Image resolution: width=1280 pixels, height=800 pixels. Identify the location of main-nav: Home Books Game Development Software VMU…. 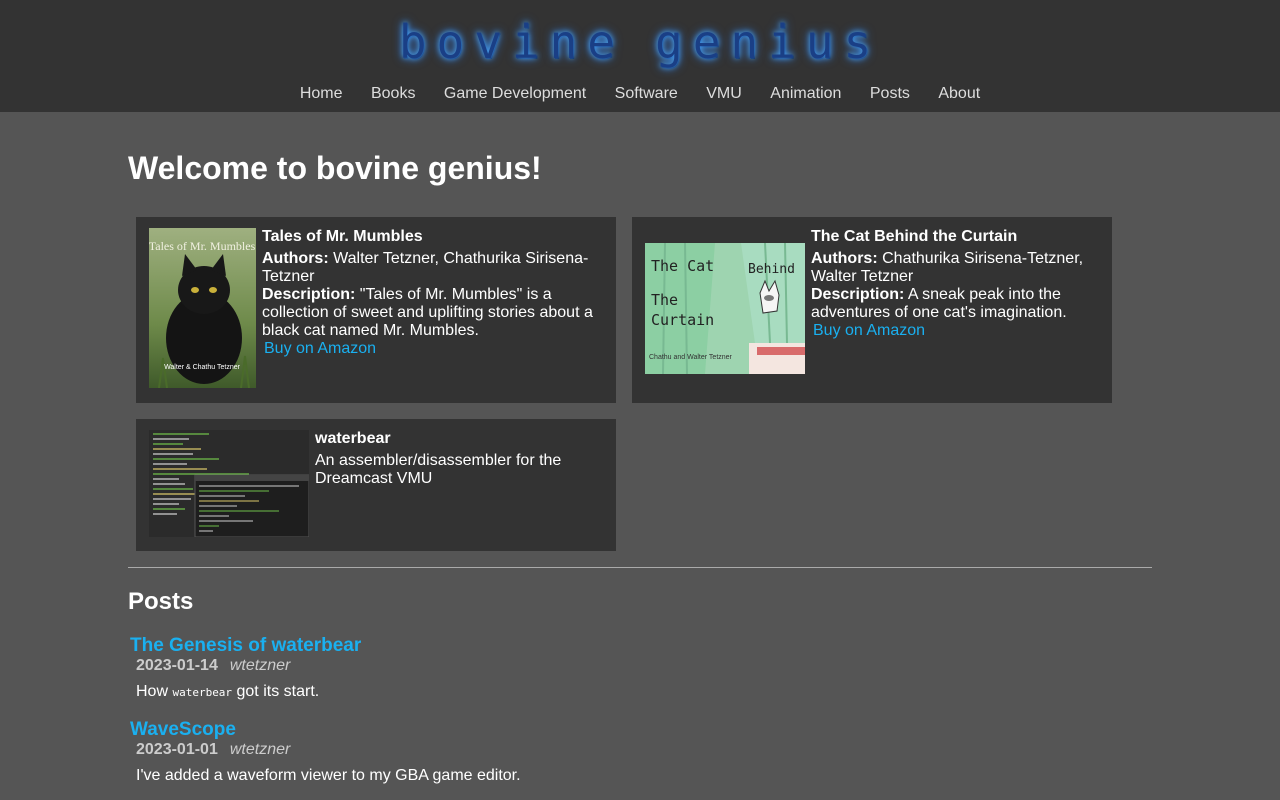
(640, 94).